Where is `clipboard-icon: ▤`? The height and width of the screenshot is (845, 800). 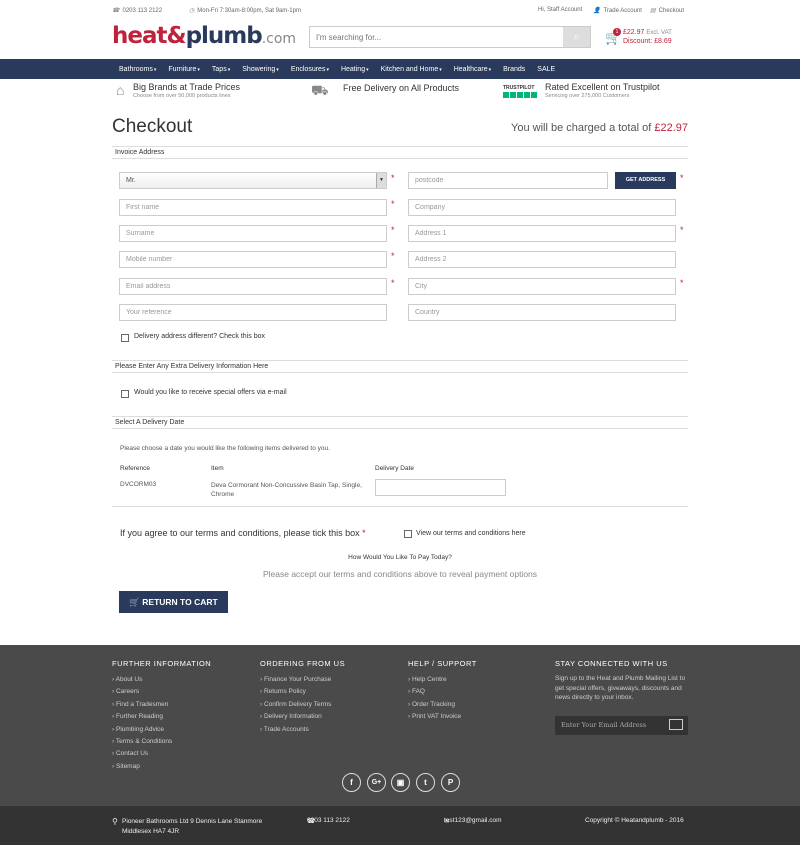 clipboard-icon: ▤ is located at coordinates (653, 11).